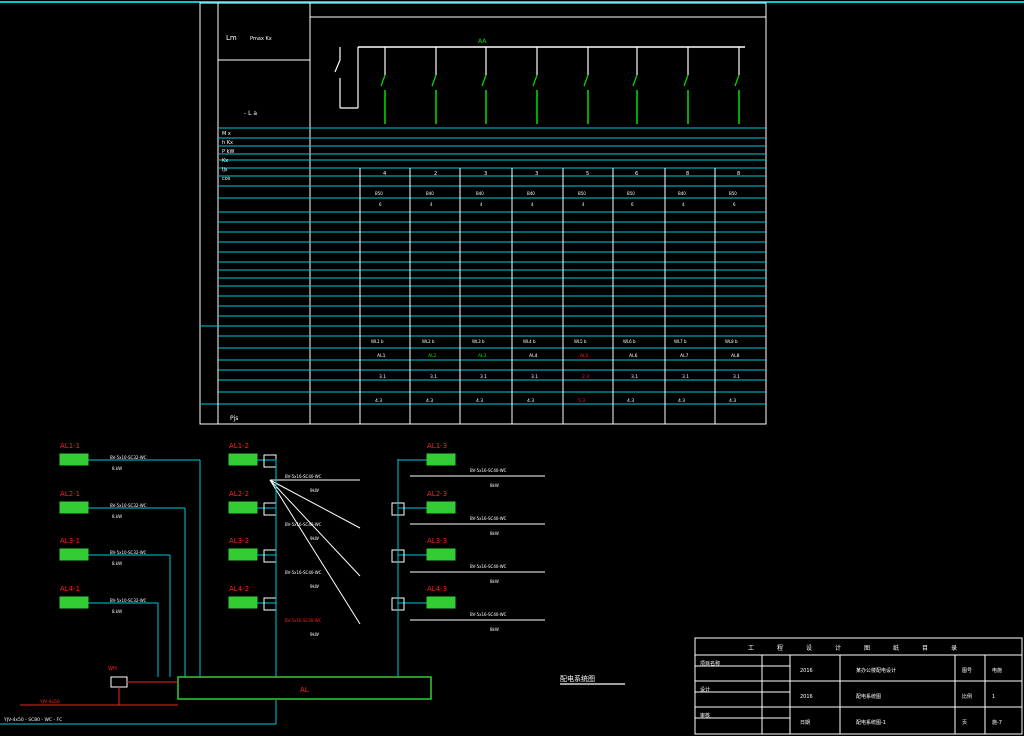 The width and height of the screenshot is (1024, 736). What do you see at coordinates (228, 152) in the screenshot?
I see `info-row-label: P kW` at bounding box center [228, 152].